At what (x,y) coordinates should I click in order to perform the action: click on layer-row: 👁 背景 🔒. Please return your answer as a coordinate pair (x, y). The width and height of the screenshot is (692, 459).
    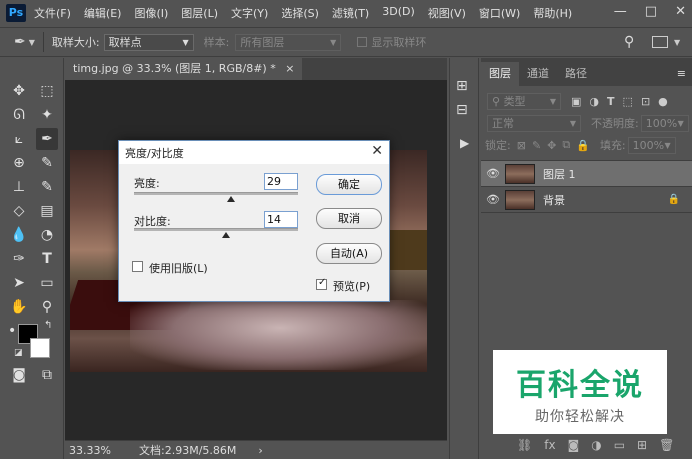
    Looking at the image, I should click on (586, 200).